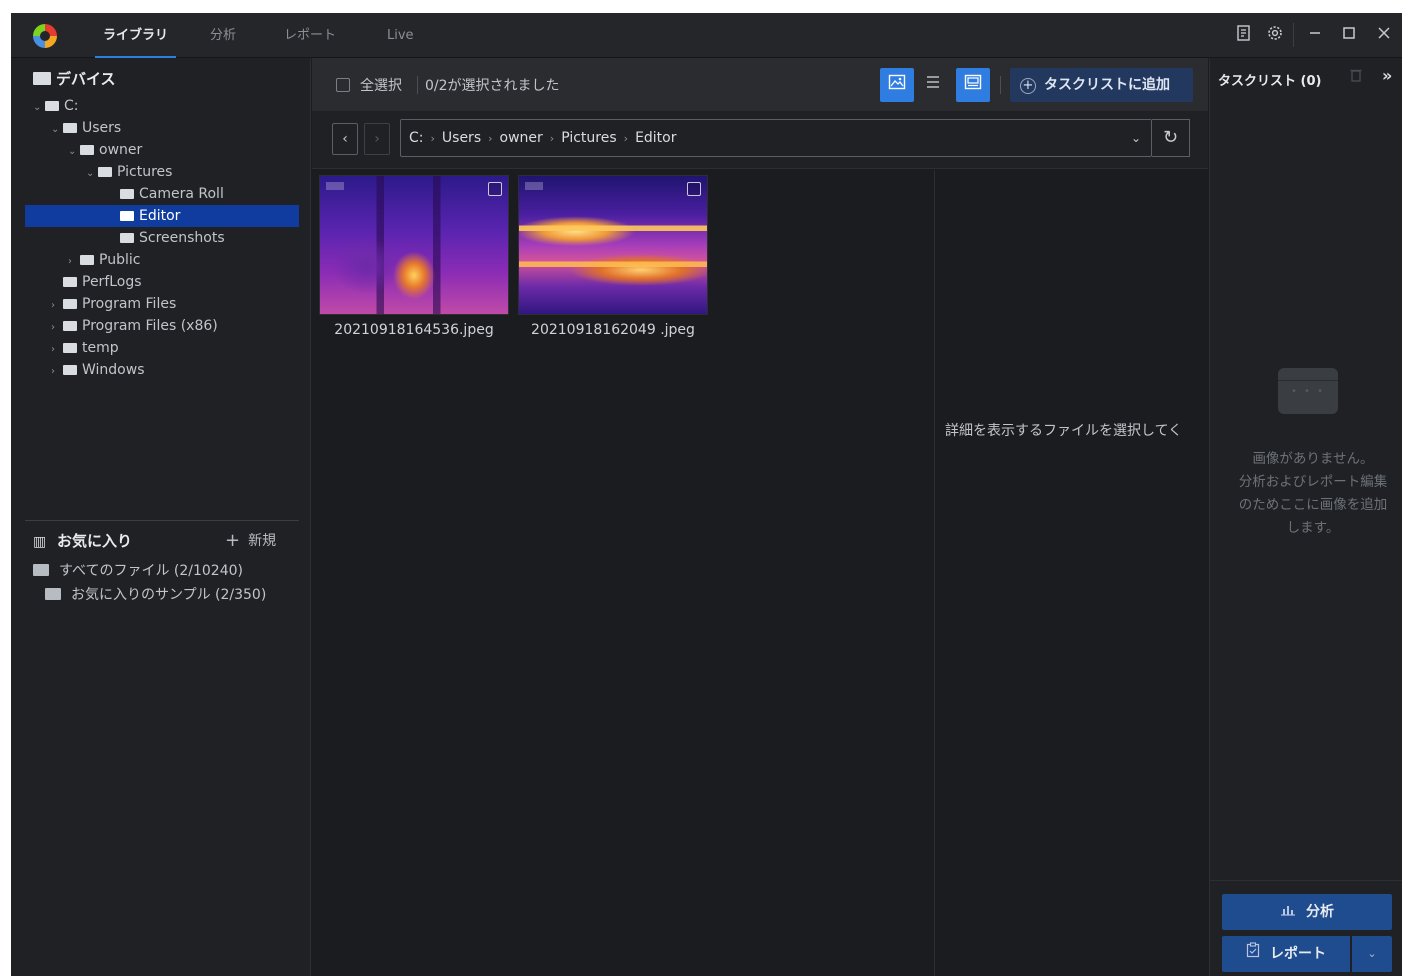 This screenshot has width=1402, height=976. Describe the element at coordinates (1313, 505) in the screenshot. I see `empty-message-line: のためここに画像を追加` at that location.